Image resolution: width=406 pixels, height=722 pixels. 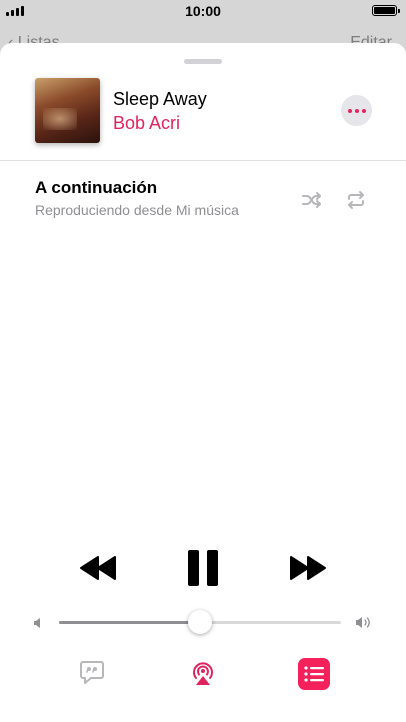 What do you see at coordinates (160, 99) in the screenshot?
I see `song-title: Sleep Away` at bounding box center [160, 99].